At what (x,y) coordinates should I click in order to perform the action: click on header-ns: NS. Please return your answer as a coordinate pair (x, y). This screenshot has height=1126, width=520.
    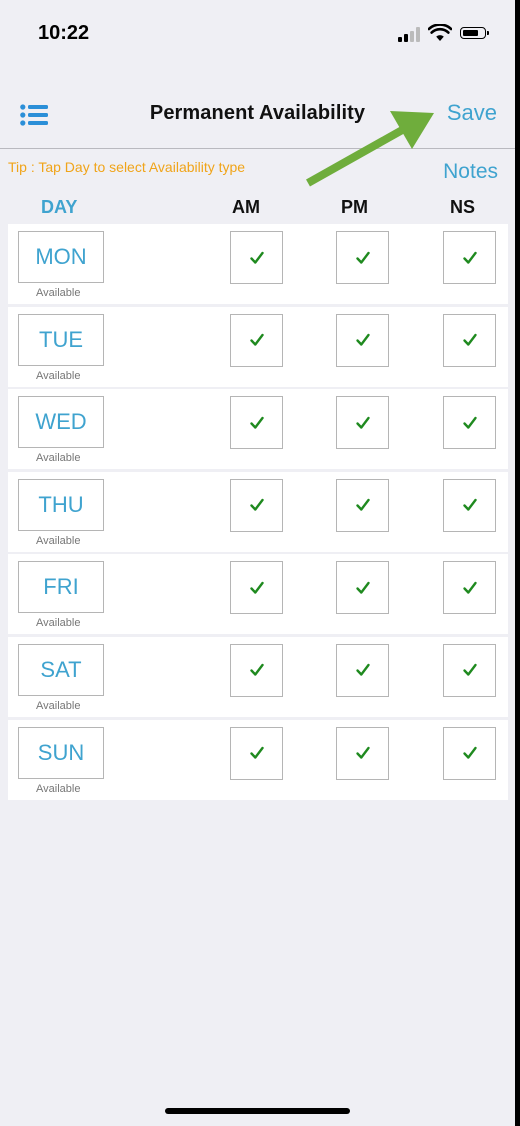
    Looking at the image, I should click on (463, 207).